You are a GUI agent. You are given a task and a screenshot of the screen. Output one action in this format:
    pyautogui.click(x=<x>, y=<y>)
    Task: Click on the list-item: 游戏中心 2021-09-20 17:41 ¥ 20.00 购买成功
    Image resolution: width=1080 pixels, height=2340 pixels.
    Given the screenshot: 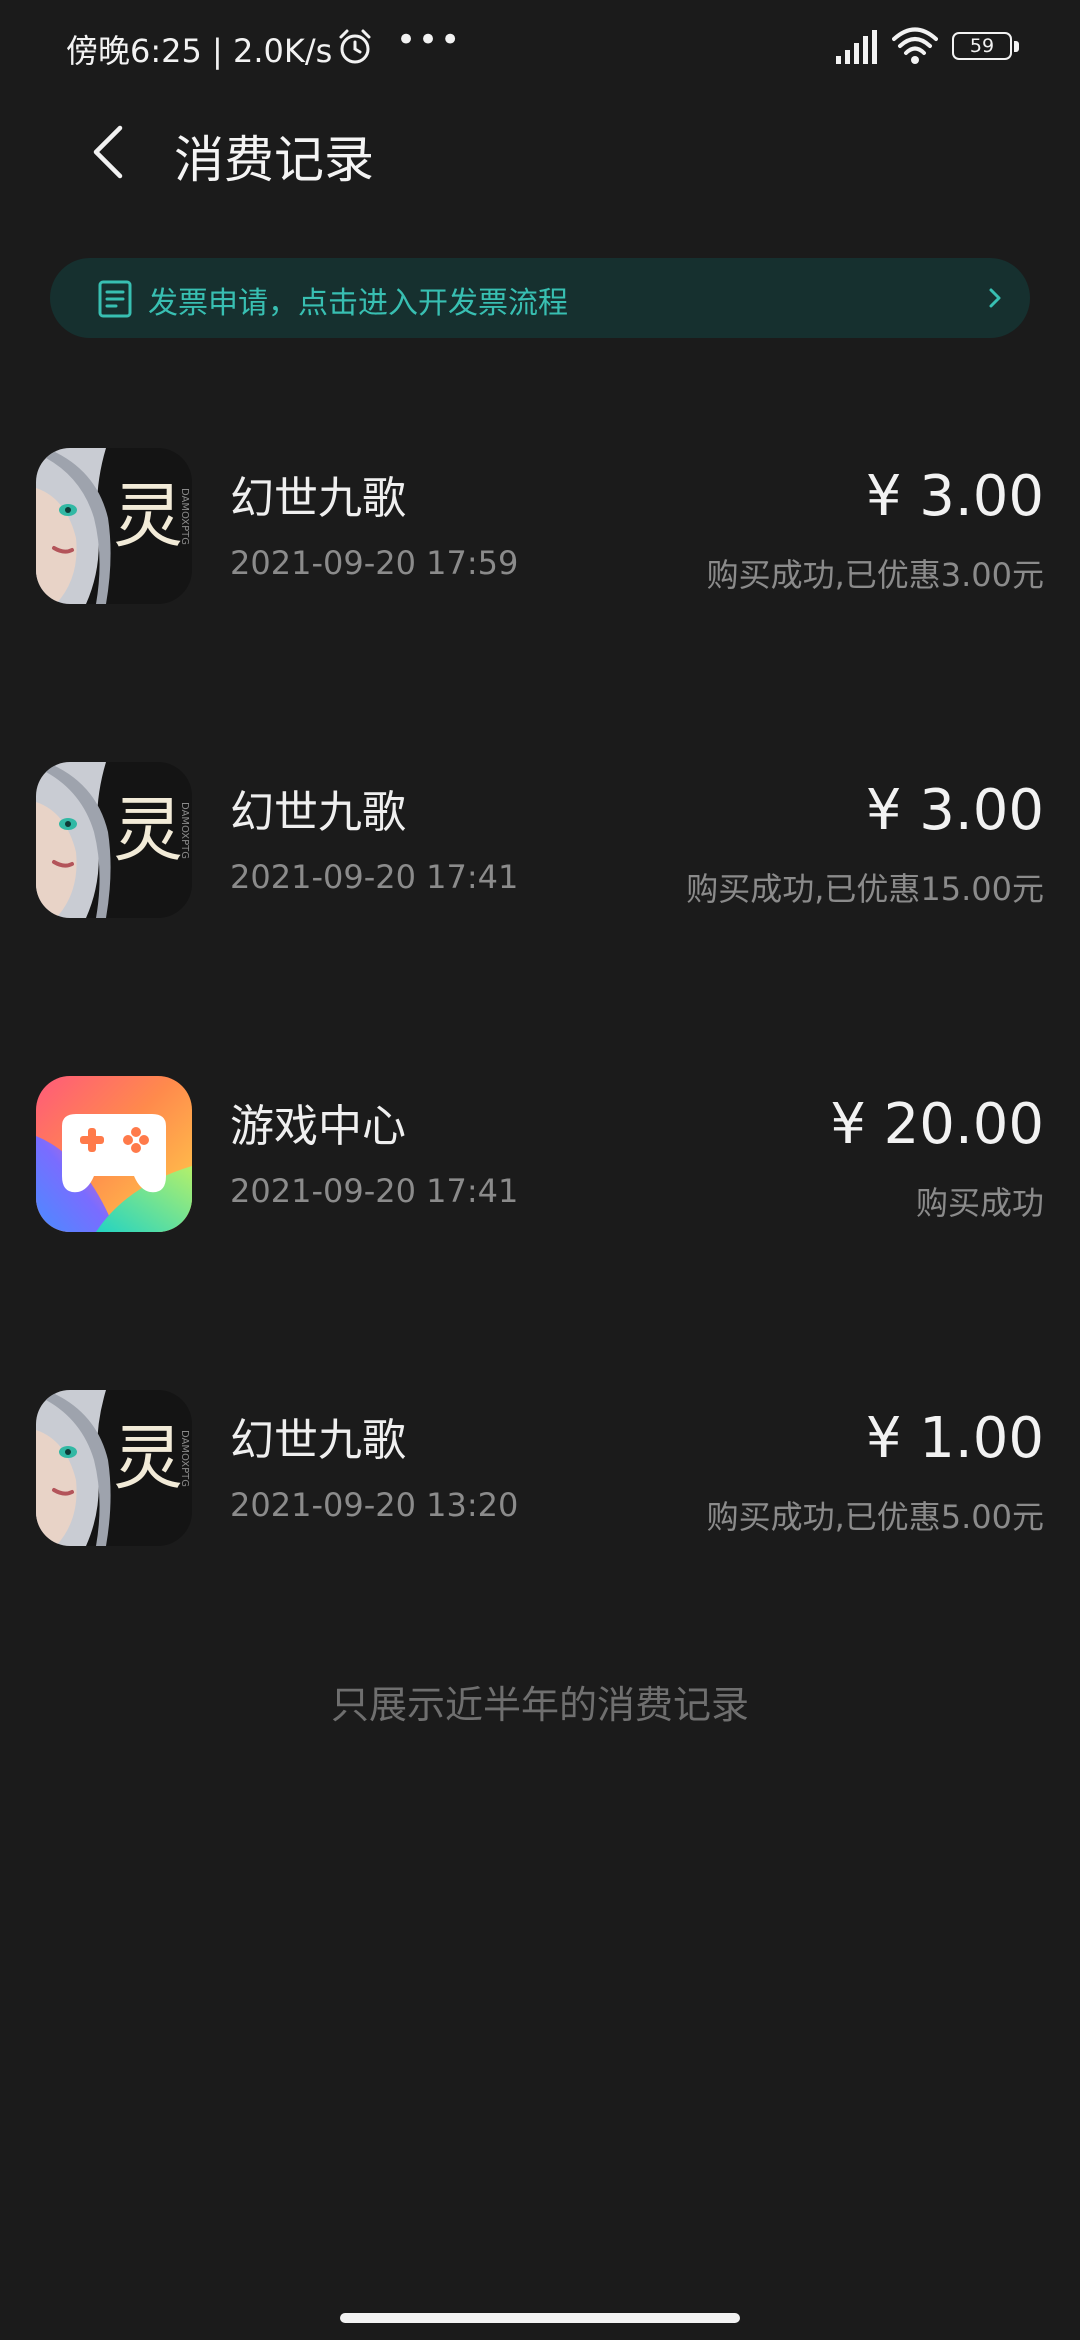 What is the action you would take?
    pyautogui.click(x=540, y=1156)
    